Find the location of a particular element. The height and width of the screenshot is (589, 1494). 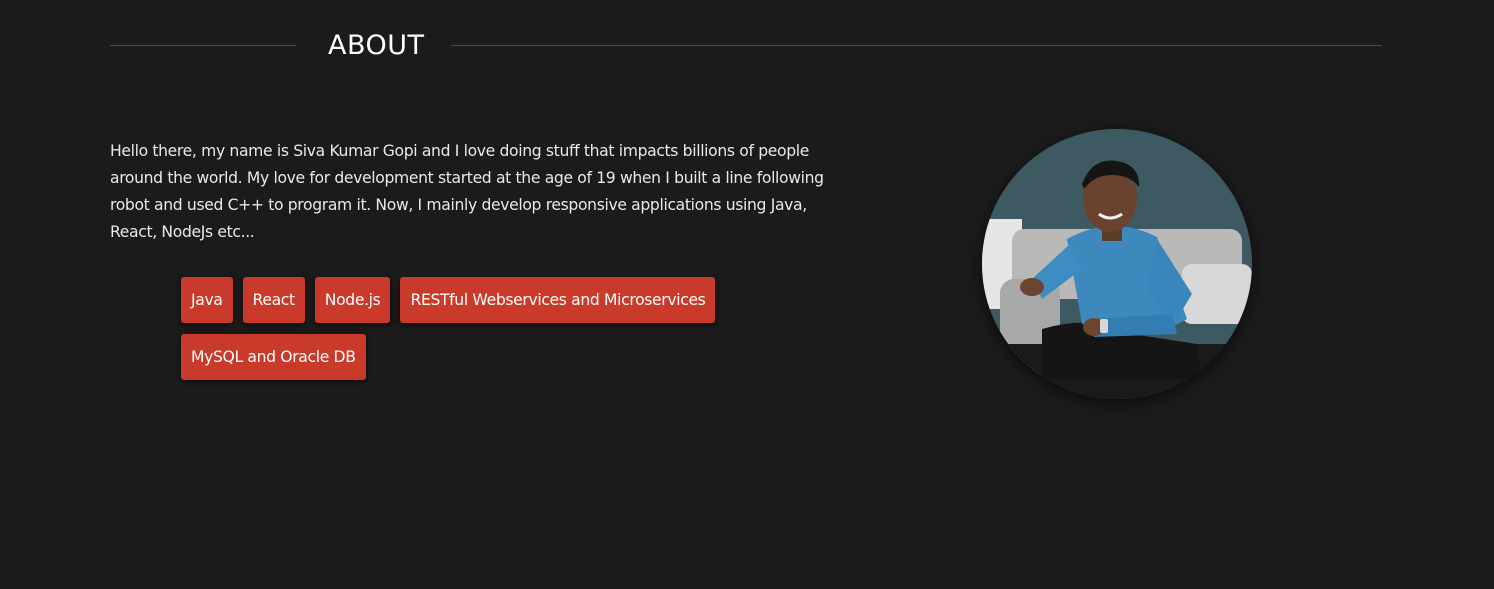

skill-badge-restful: RESTful Webservices and Microservices is located at coordinates (558, 300).